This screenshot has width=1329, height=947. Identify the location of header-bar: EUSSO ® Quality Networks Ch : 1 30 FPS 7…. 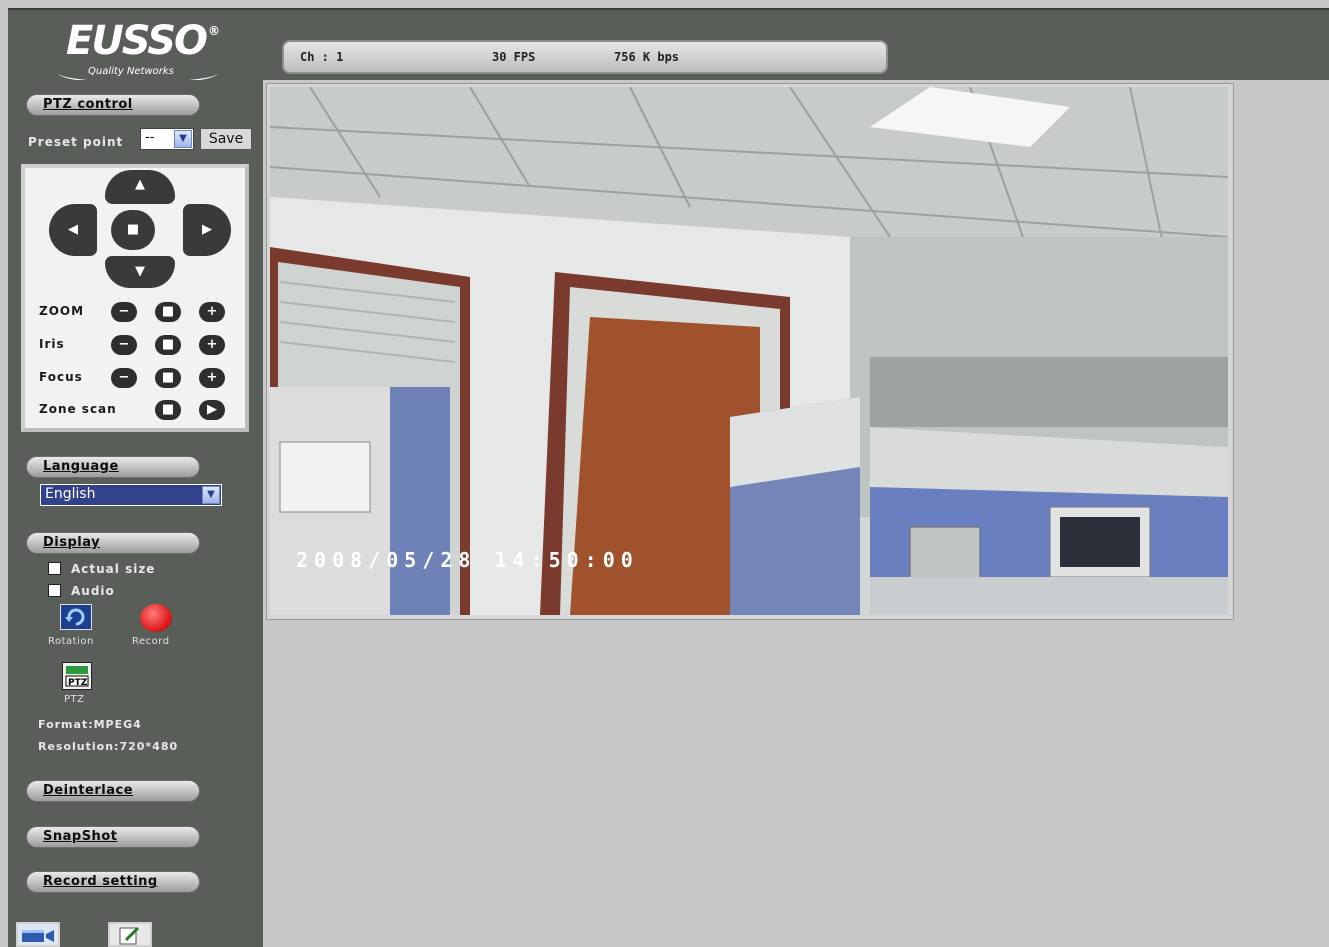
(668, 46).